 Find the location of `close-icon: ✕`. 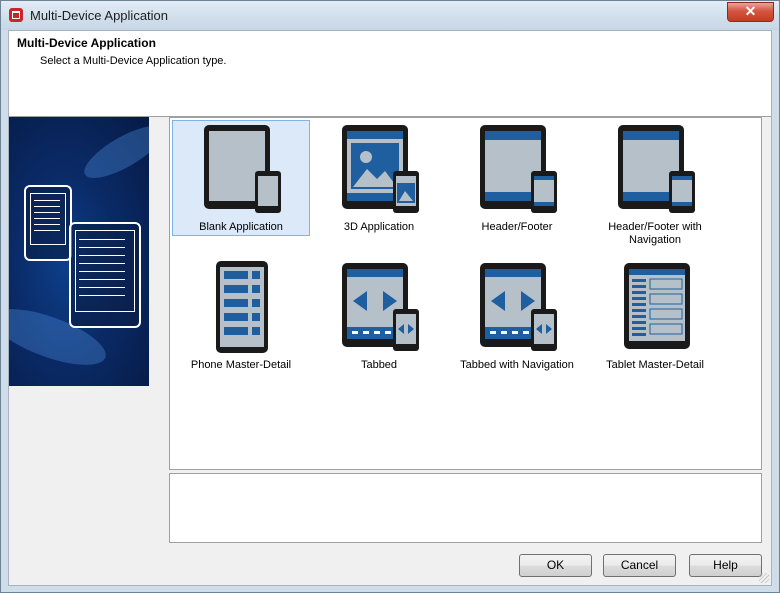

close-icon: ✕ is located at coordinates (750, 11).